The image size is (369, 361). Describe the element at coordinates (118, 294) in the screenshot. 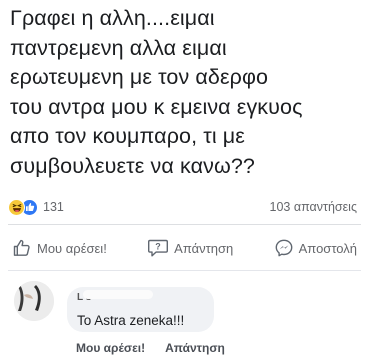

I see `redacted-name-overlay` at that location.